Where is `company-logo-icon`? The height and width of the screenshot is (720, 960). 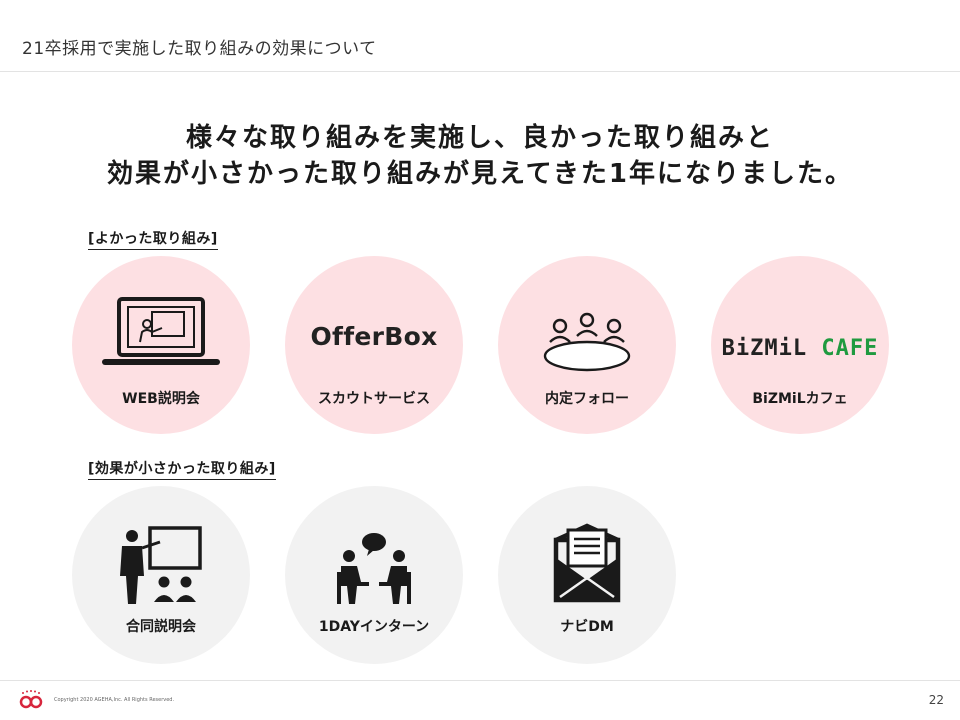
company-logo-icon is located at coordinates (31, 699).